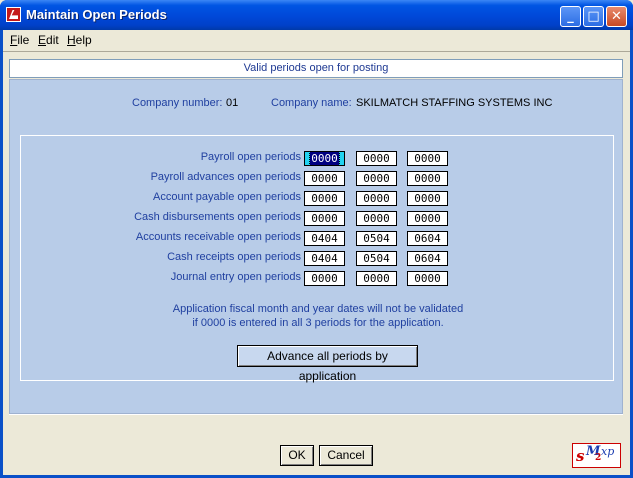  I want to click on journal-entry-period-2: 0000, so click(376, 278).